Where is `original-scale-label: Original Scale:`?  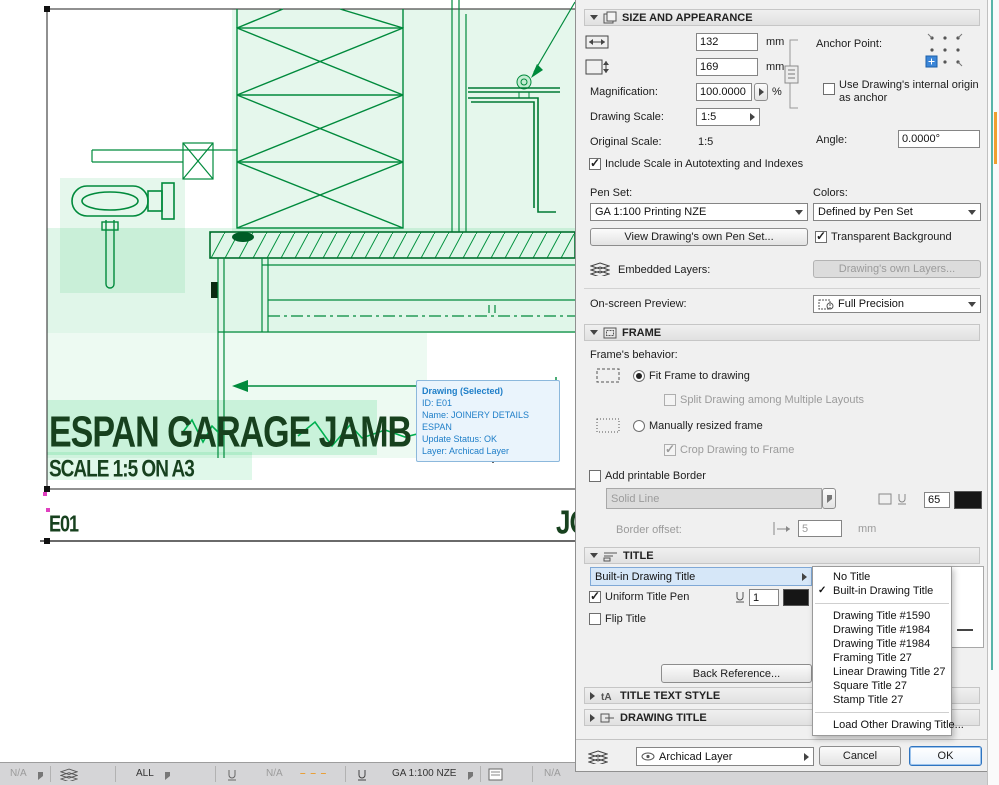
original-scale-label: Original Scale: is located at coordinates (626, 142).